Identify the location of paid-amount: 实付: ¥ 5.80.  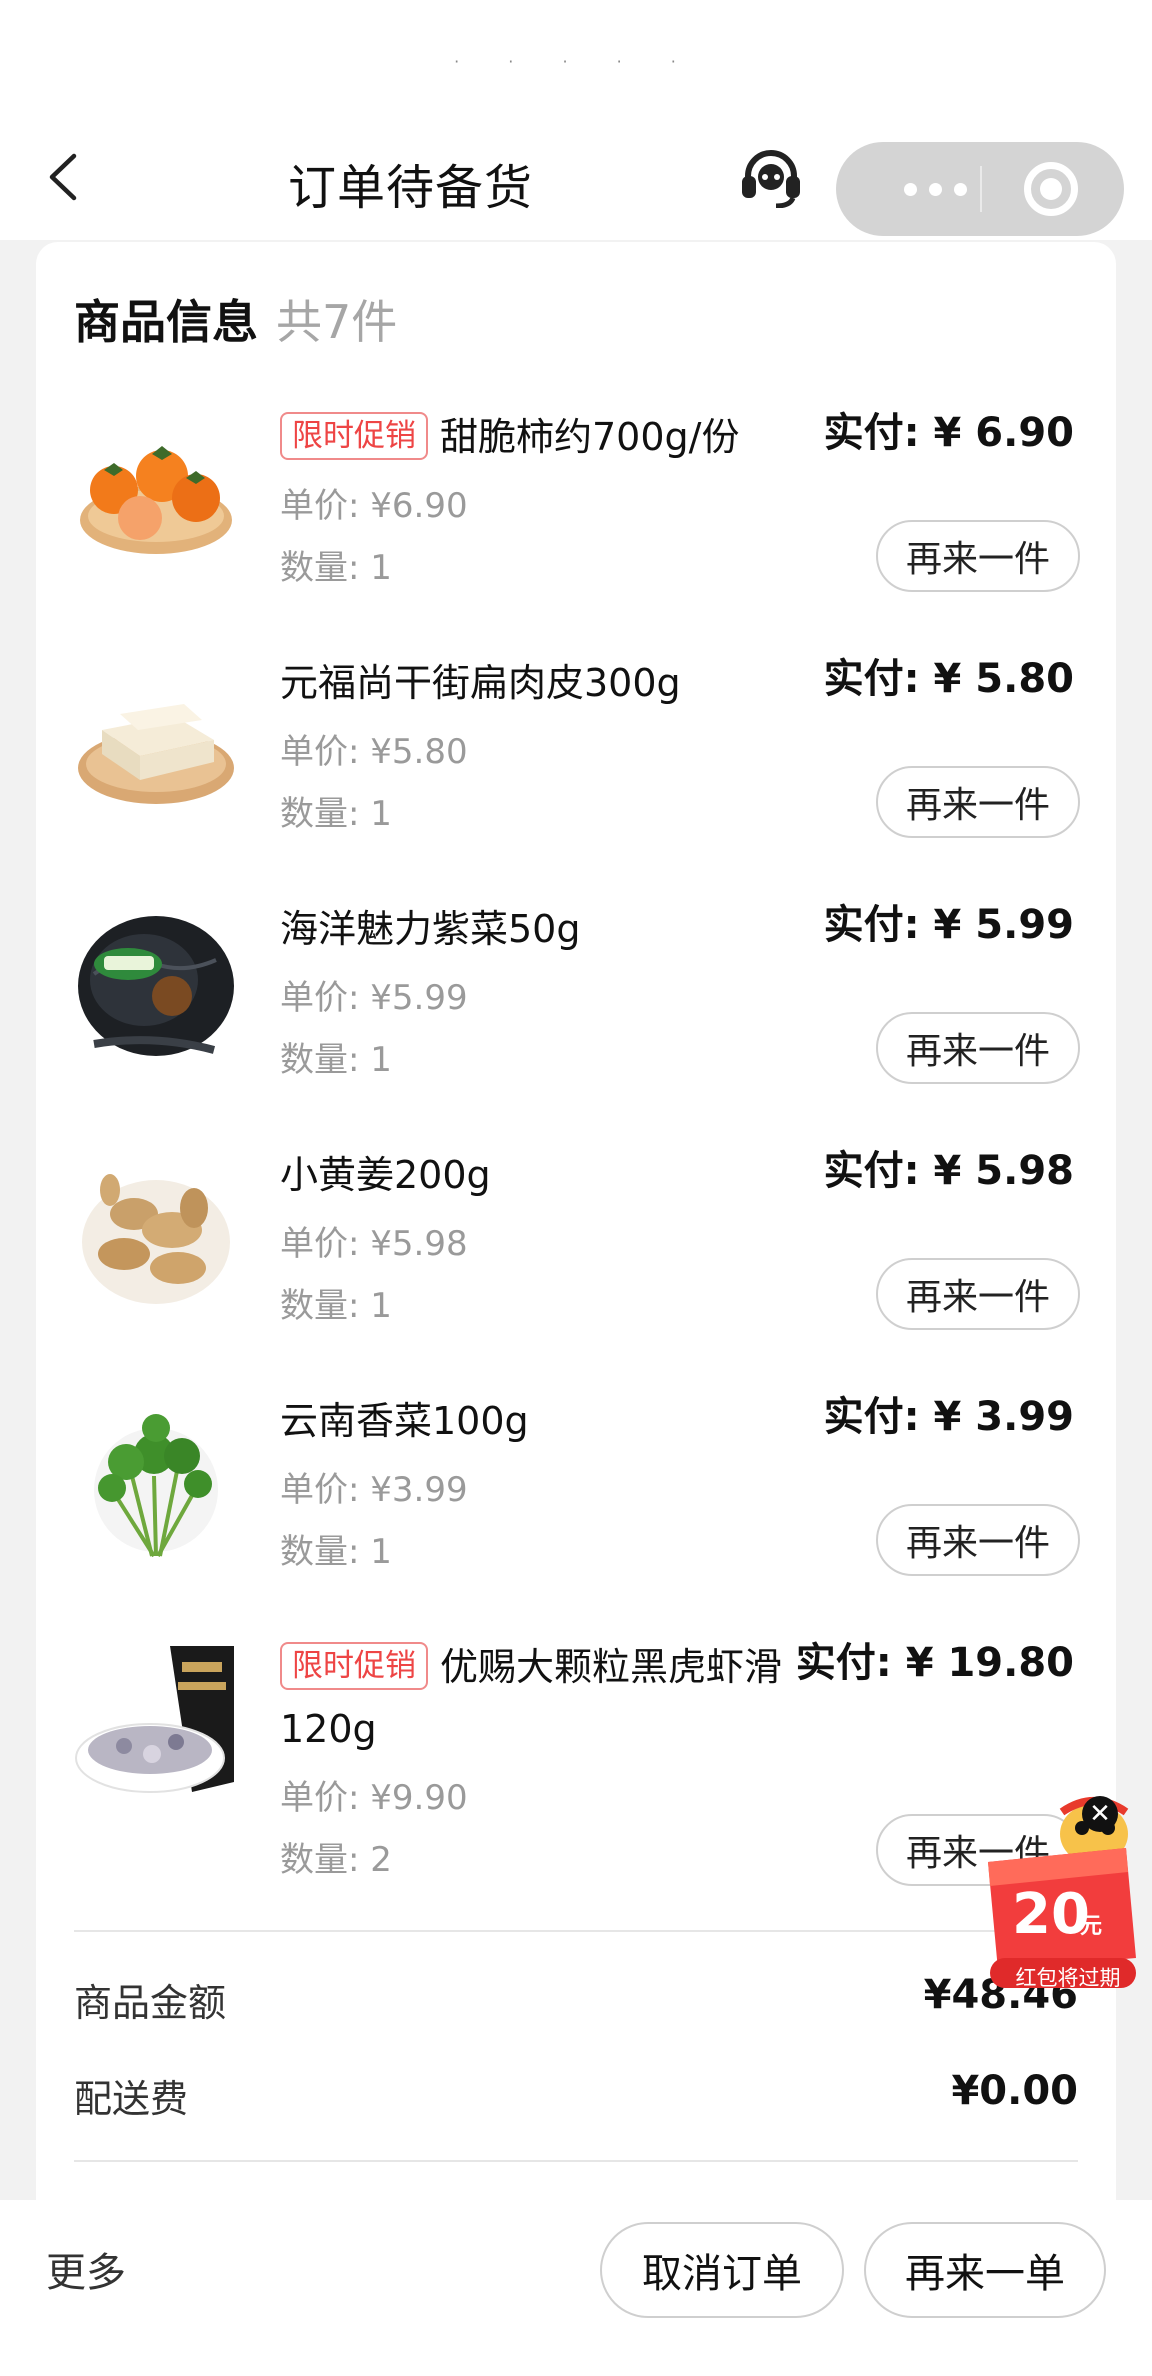
(948, 679).